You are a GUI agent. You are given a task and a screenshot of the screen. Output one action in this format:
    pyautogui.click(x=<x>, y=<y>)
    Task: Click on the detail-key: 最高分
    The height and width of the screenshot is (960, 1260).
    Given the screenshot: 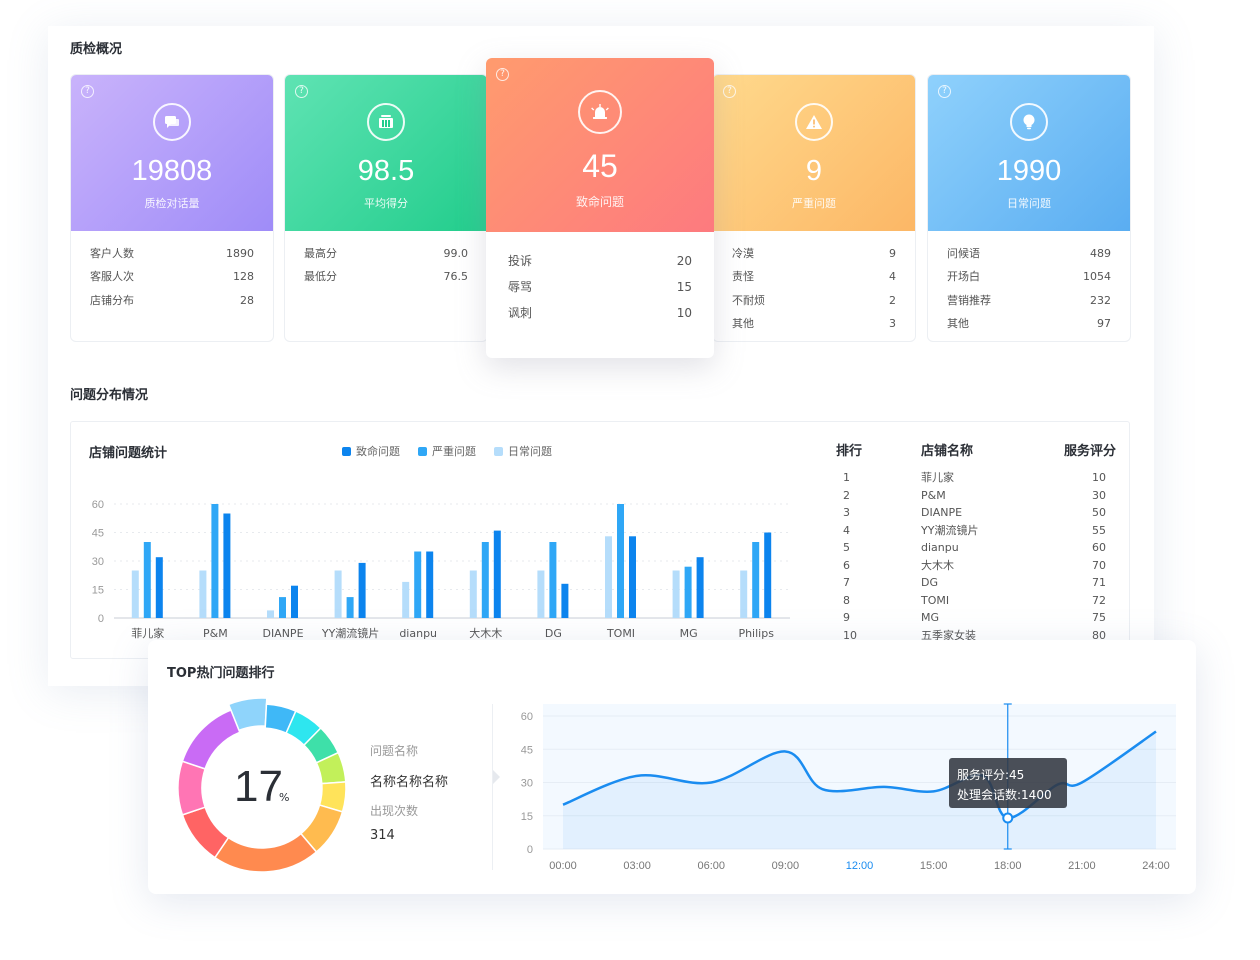 What is the action you would take?
    pyautogui.click(x=320, y=253)
    